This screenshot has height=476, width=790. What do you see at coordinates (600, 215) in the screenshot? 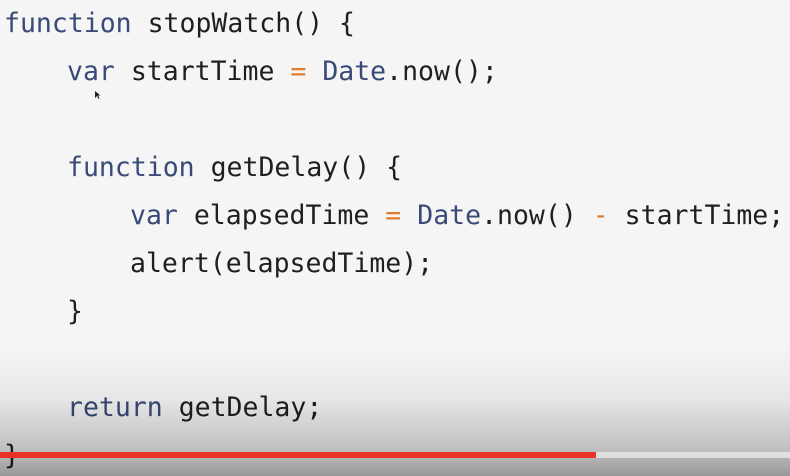
I see `operator-minus: -` at bounding box center [600, 215].